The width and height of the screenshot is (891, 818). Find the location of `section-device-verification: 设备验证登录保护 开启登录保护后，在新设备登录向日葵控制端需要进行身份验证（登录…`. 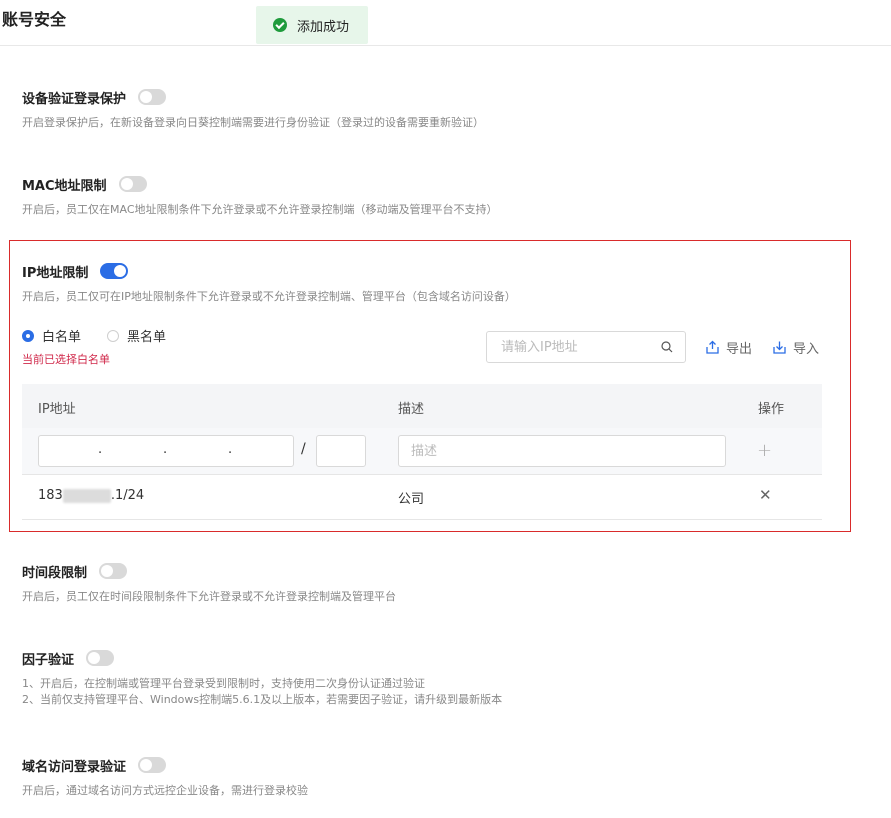

section-device-verification: 设备验证登录保护 开启登录保护后，在新设备登录向日葵控制端需要进行身份验证（登录… is located at coordinates (253, 109).